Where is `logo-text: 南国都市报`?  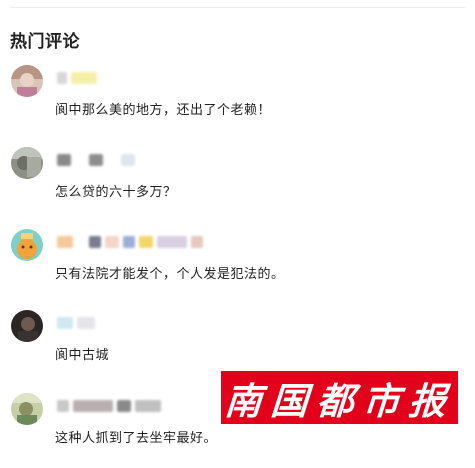
logo-text: 南国都市报 is located at coordinates (339, 400).